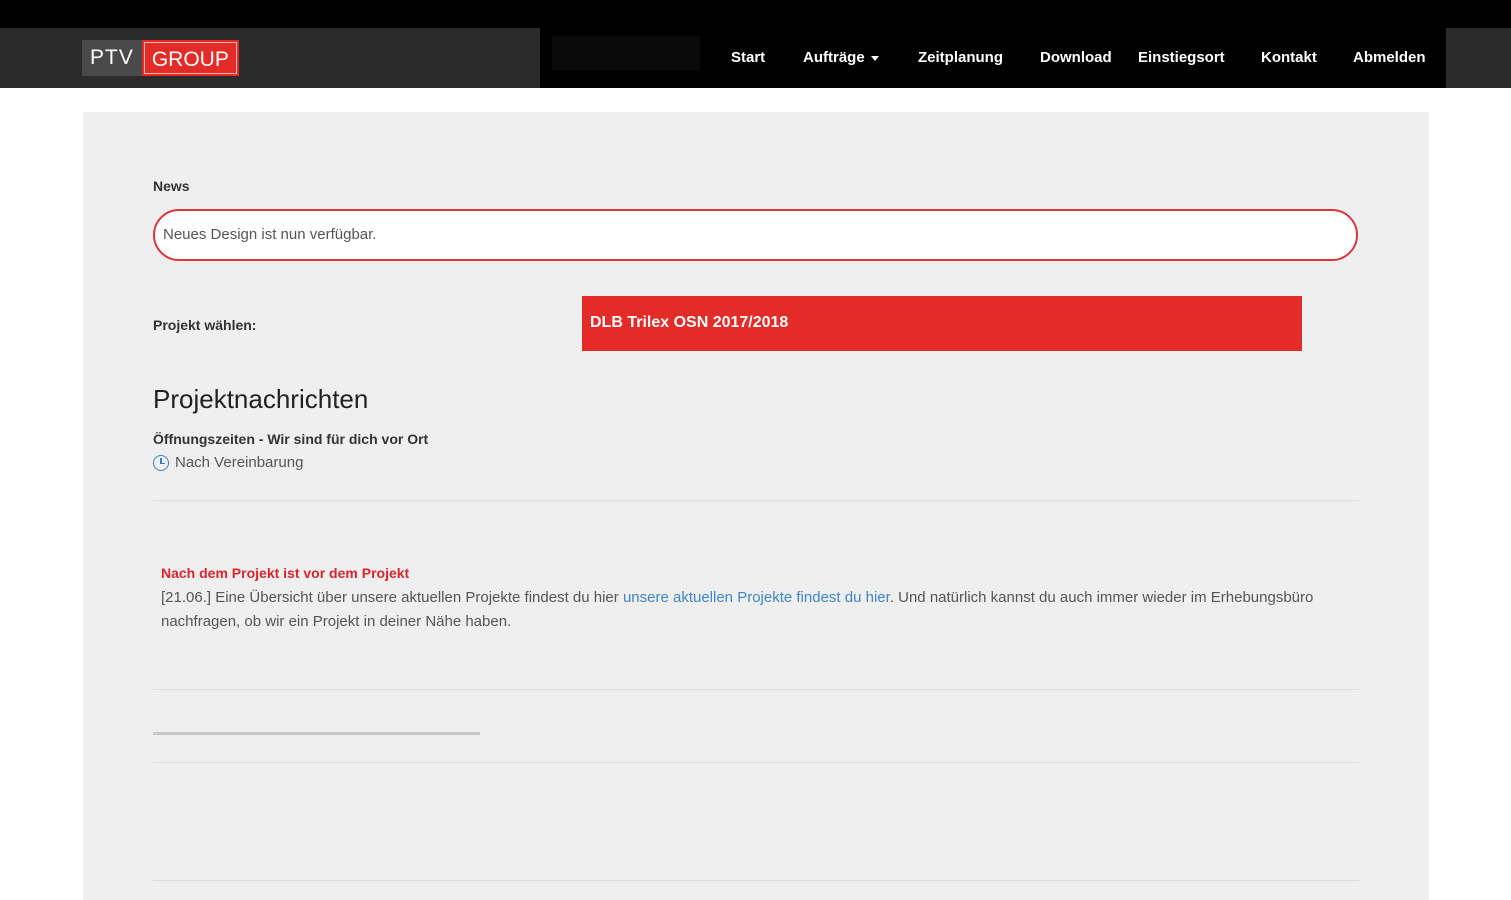  I want to click on project-select-label: Projekt wählen:, so click(205, 325).